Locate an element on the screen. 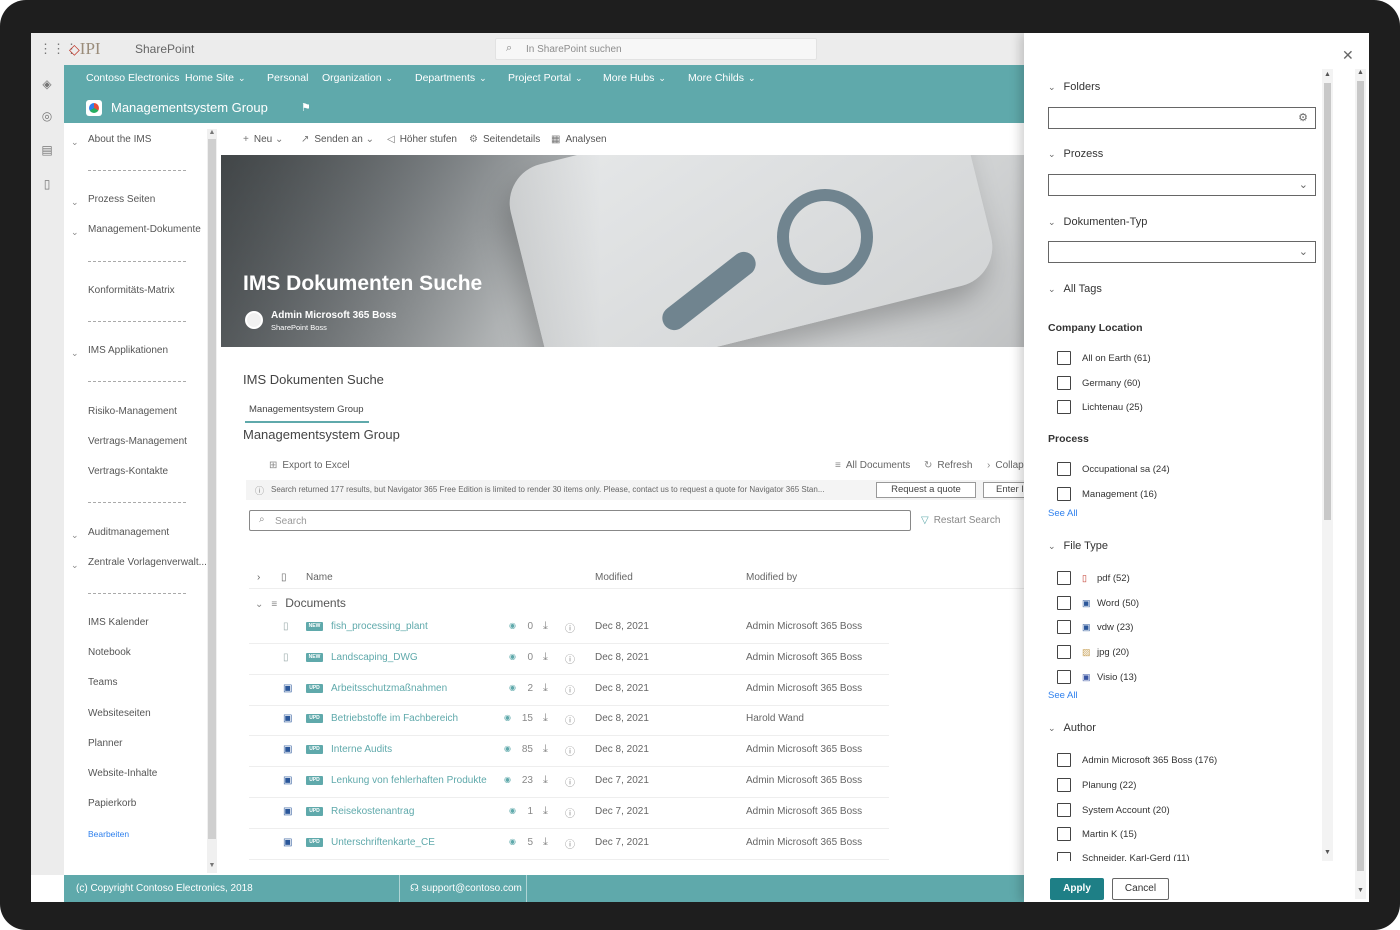 The width and height of the screenshot is (1400, 930). leftnav-item-prozess: Prozess Seiten is located at coordinates (121, 199).